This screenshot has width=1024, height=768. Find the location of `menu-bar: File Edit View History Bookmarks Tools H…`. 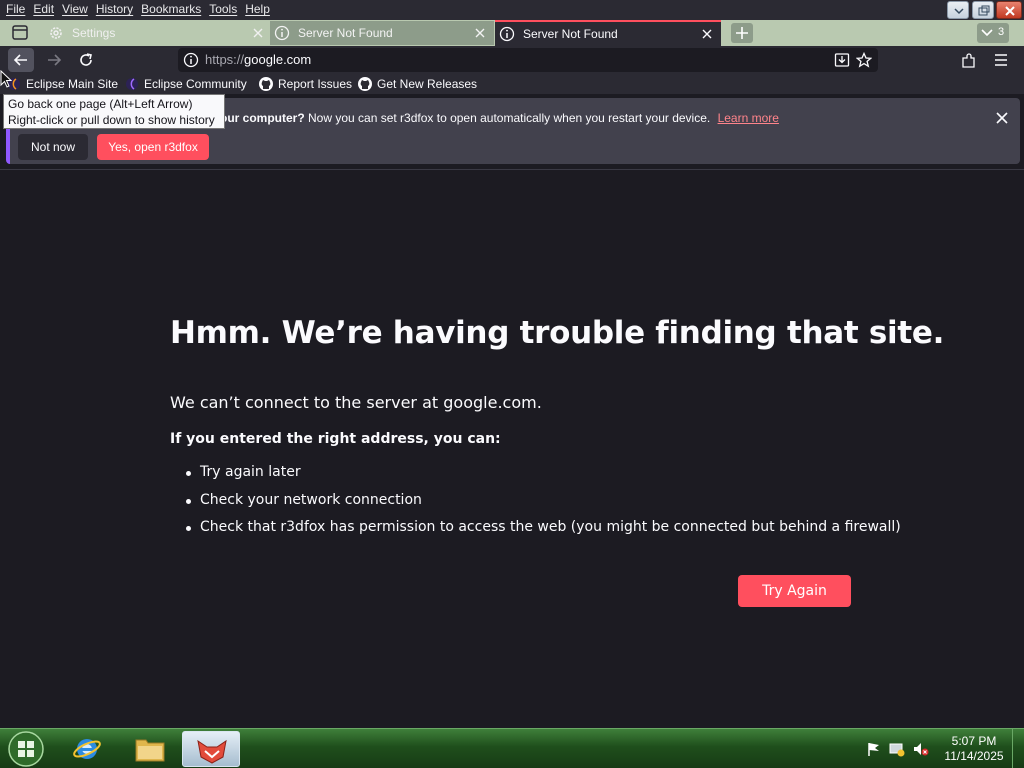

menu-bar: File Edit View History Bookmarks Tools H… is located at coordinates (512, 10).